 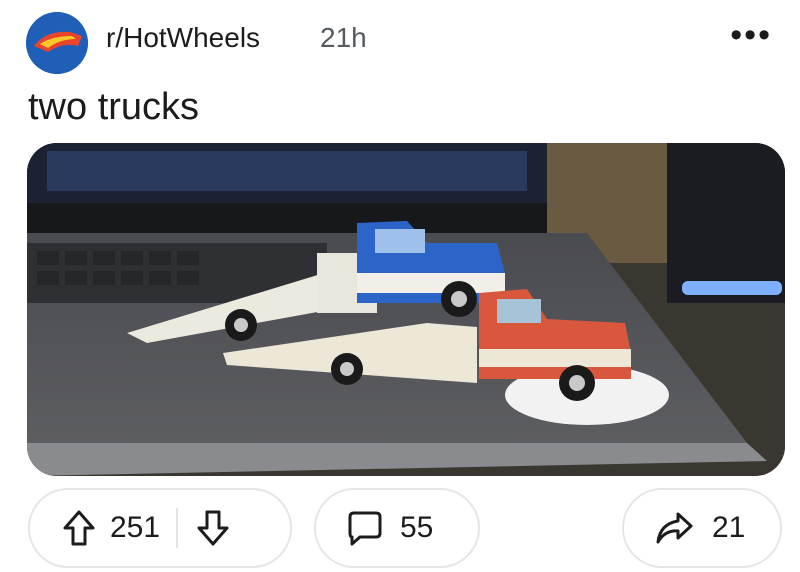 What do you see at coordinates (135, 527) in the screenshot?
I see `upvote-count: 251` at bounding box center [135, 527].